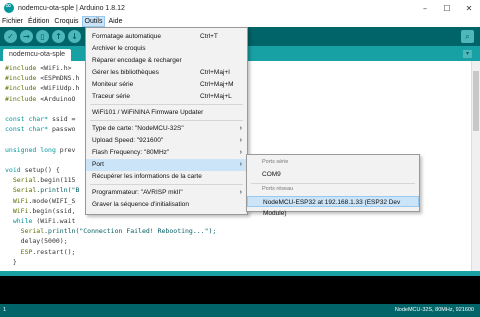 The height and width of the screenshot is (317, 480). I want to click on code-line: void setup() {, so click(32, 170).